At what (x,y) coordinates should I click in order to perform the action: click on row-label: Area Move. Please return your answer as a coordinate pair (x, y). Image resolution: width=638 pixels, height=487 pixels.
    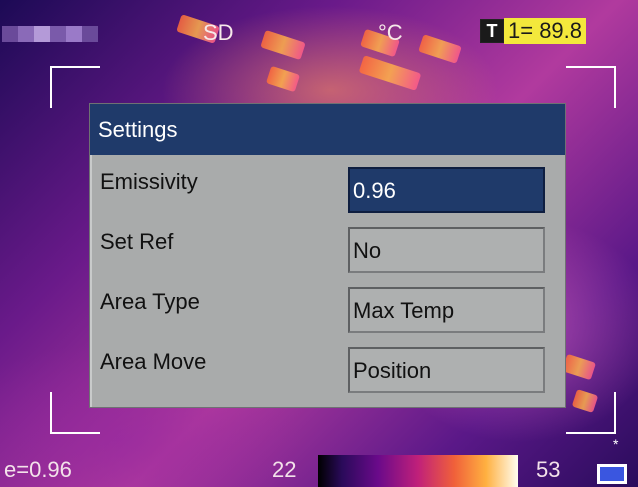
    Looking at the image, I should click on (153, 361).